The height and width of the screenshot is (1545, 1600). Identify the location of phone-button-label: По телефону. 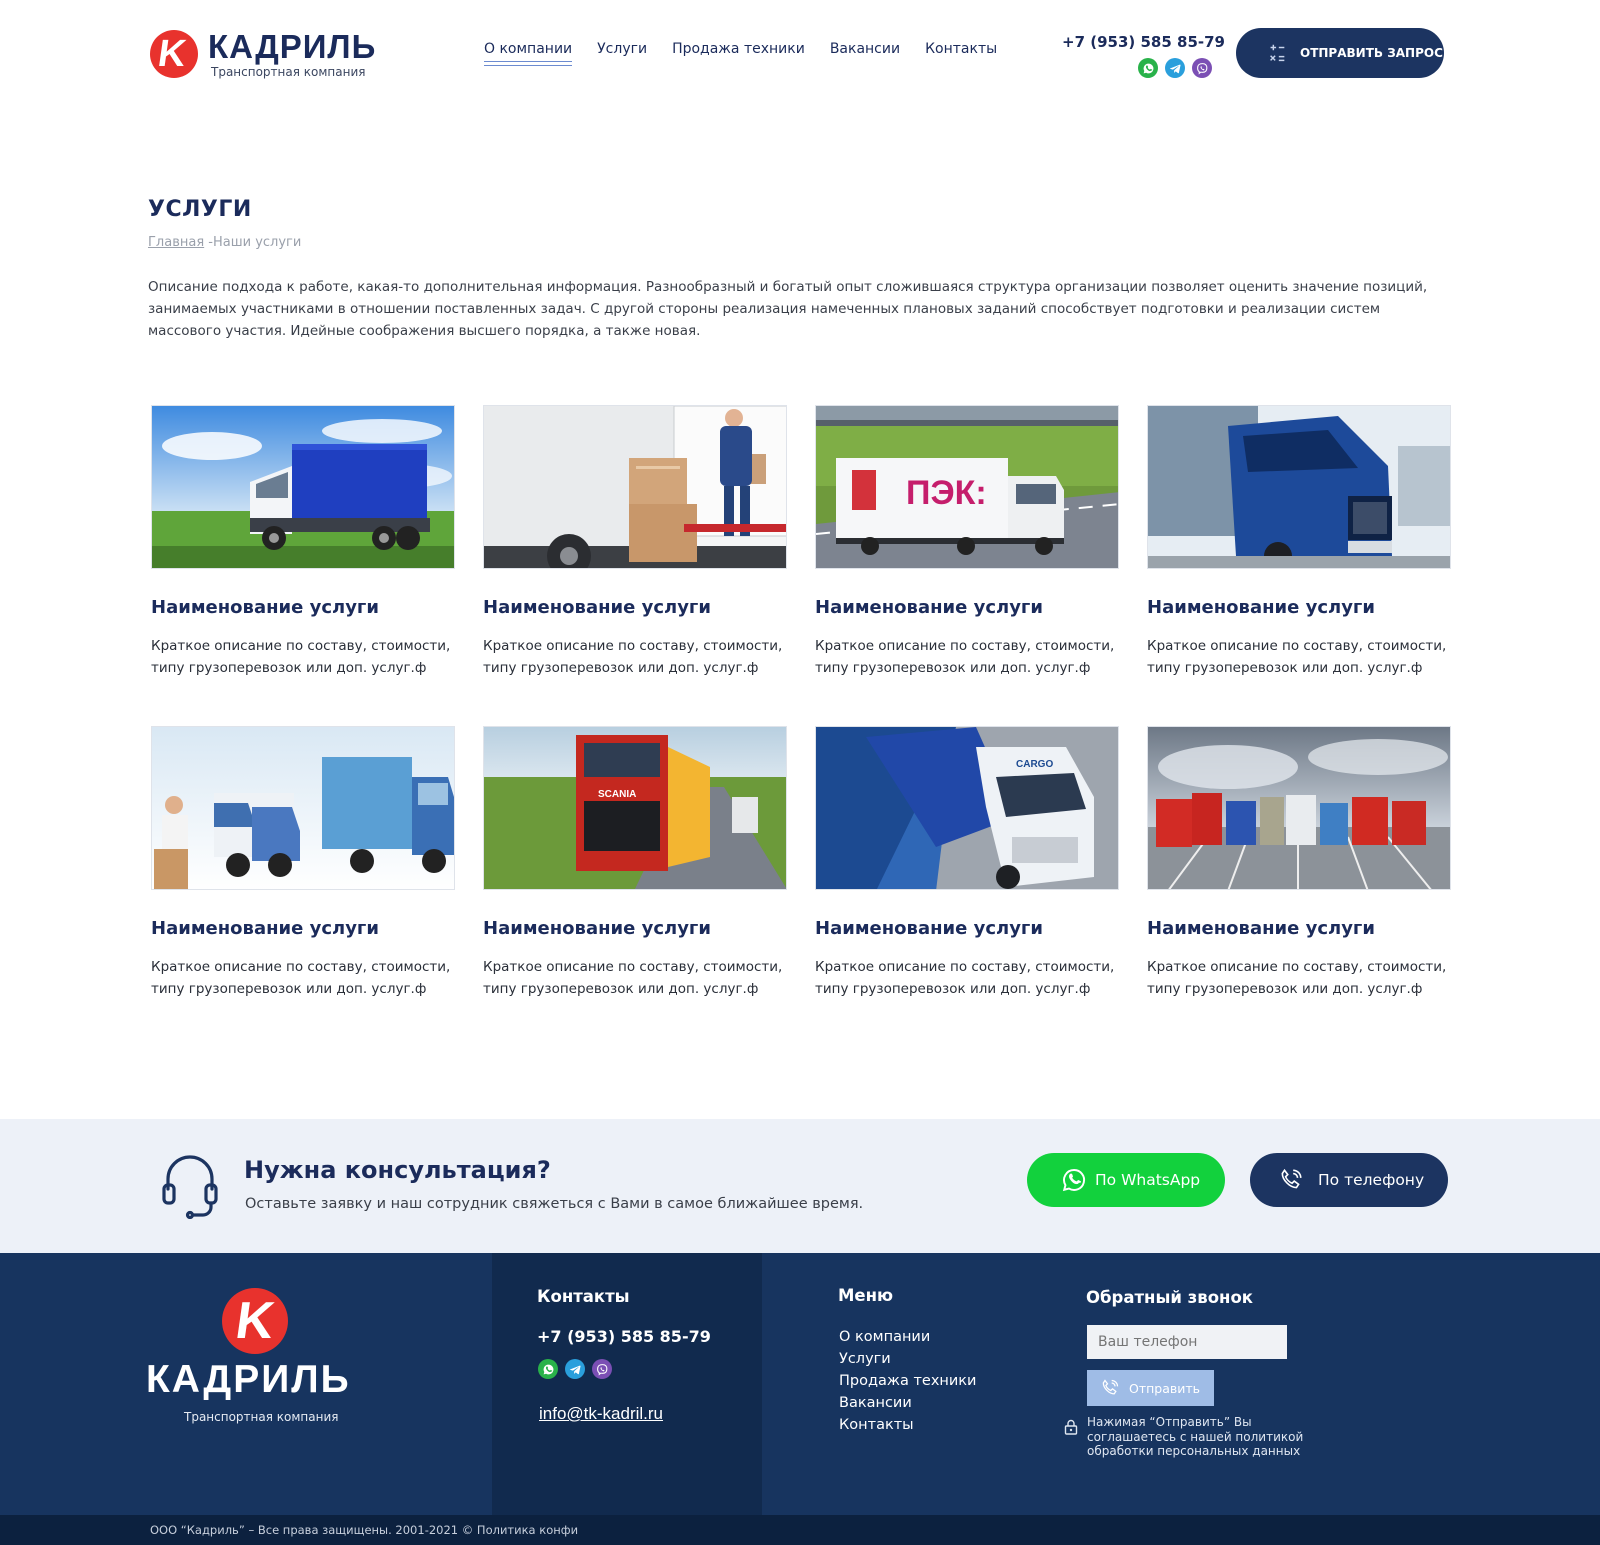
(1371, 1180).